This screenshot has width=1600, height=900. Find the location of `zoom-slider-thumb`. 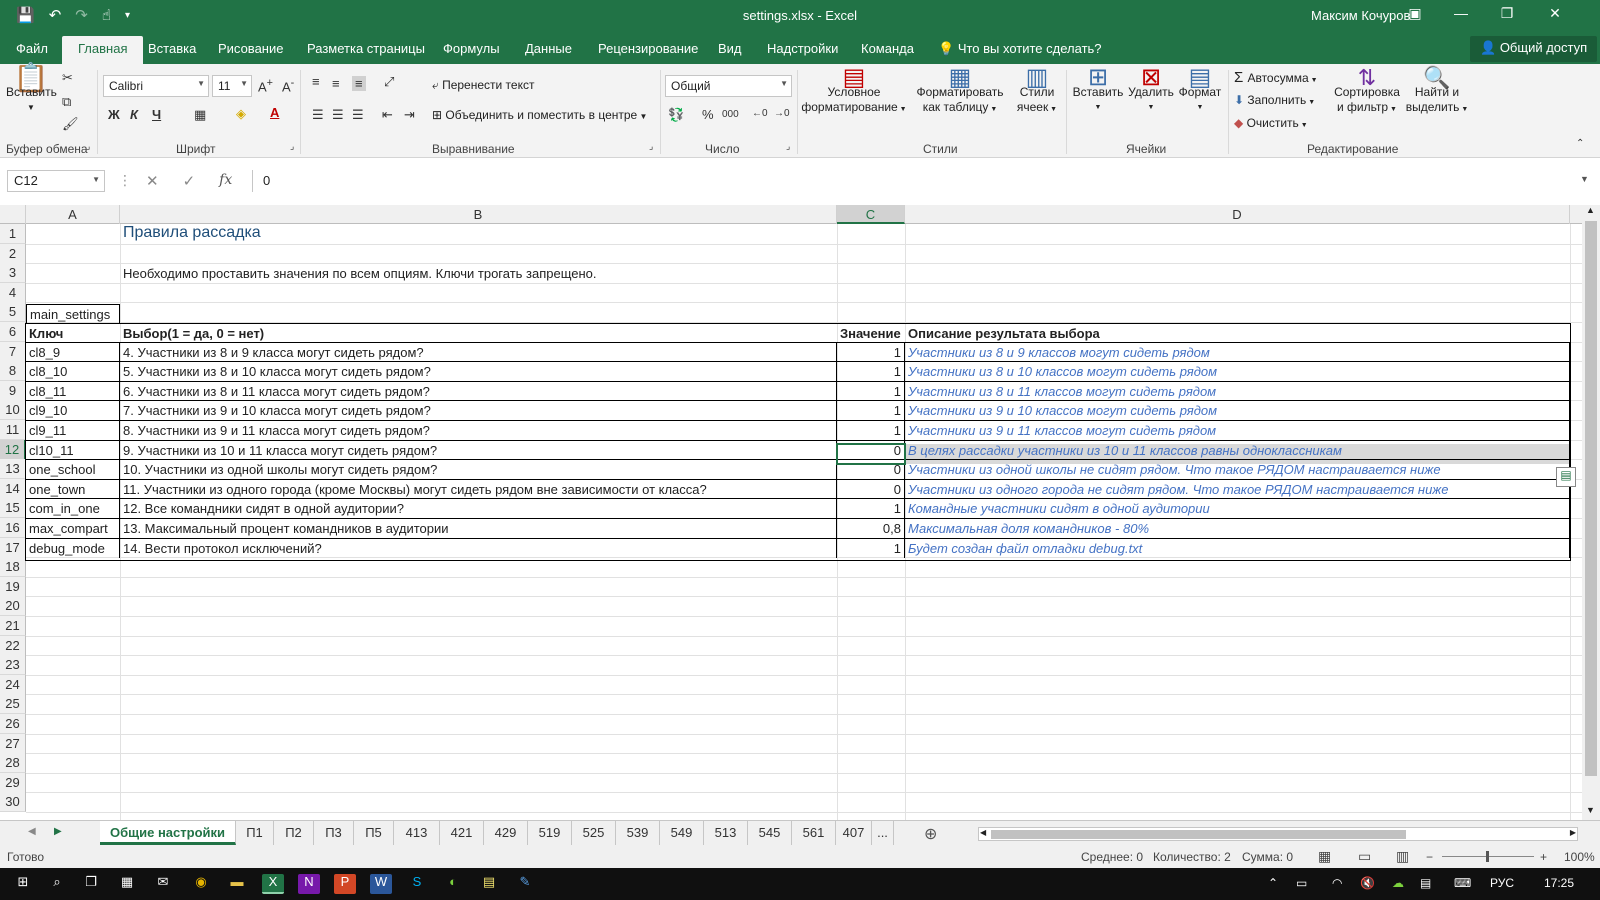

zoom-slider-thumb is located at coordinates (1487, 856).